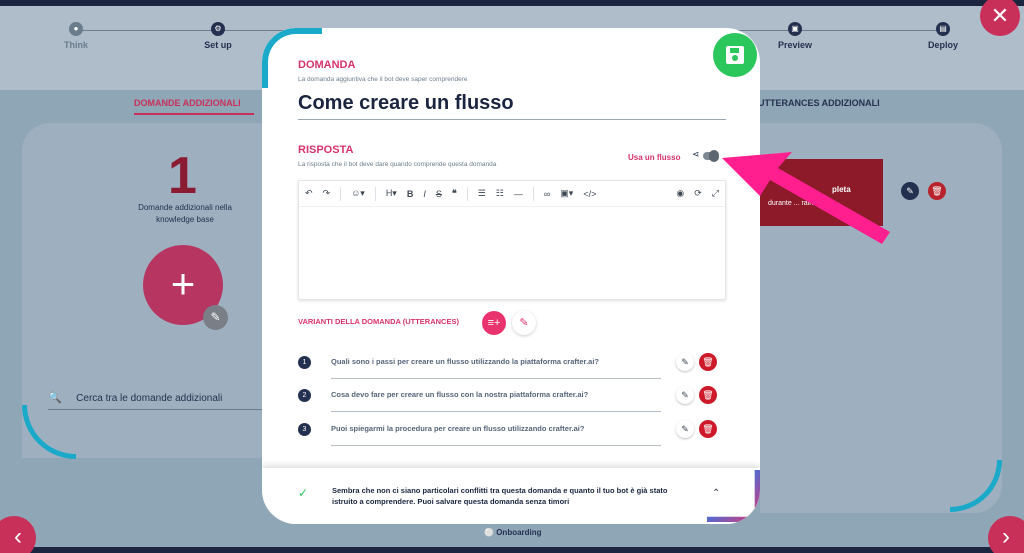 This screenshot has width=1024, height=553. What do you see at coordinates (424, 194) in the screenshot?
I see `italic-icon: I` at bounding box center [424, 194].